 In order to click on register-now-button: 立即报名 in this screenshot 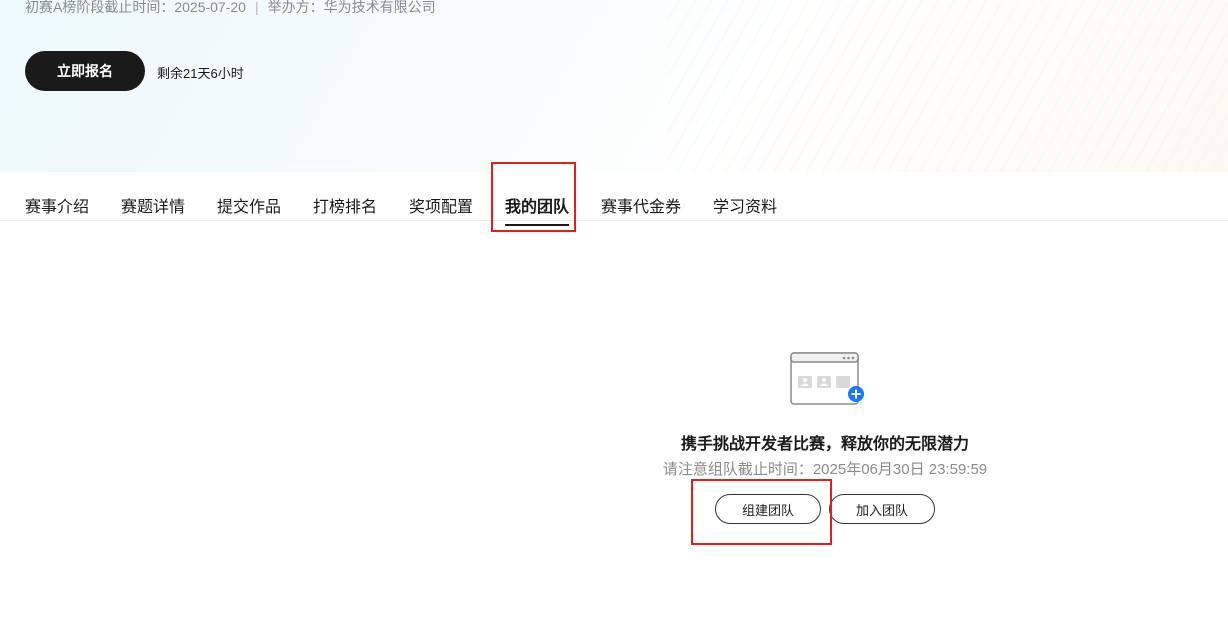, I will do `click(85, 71)`.